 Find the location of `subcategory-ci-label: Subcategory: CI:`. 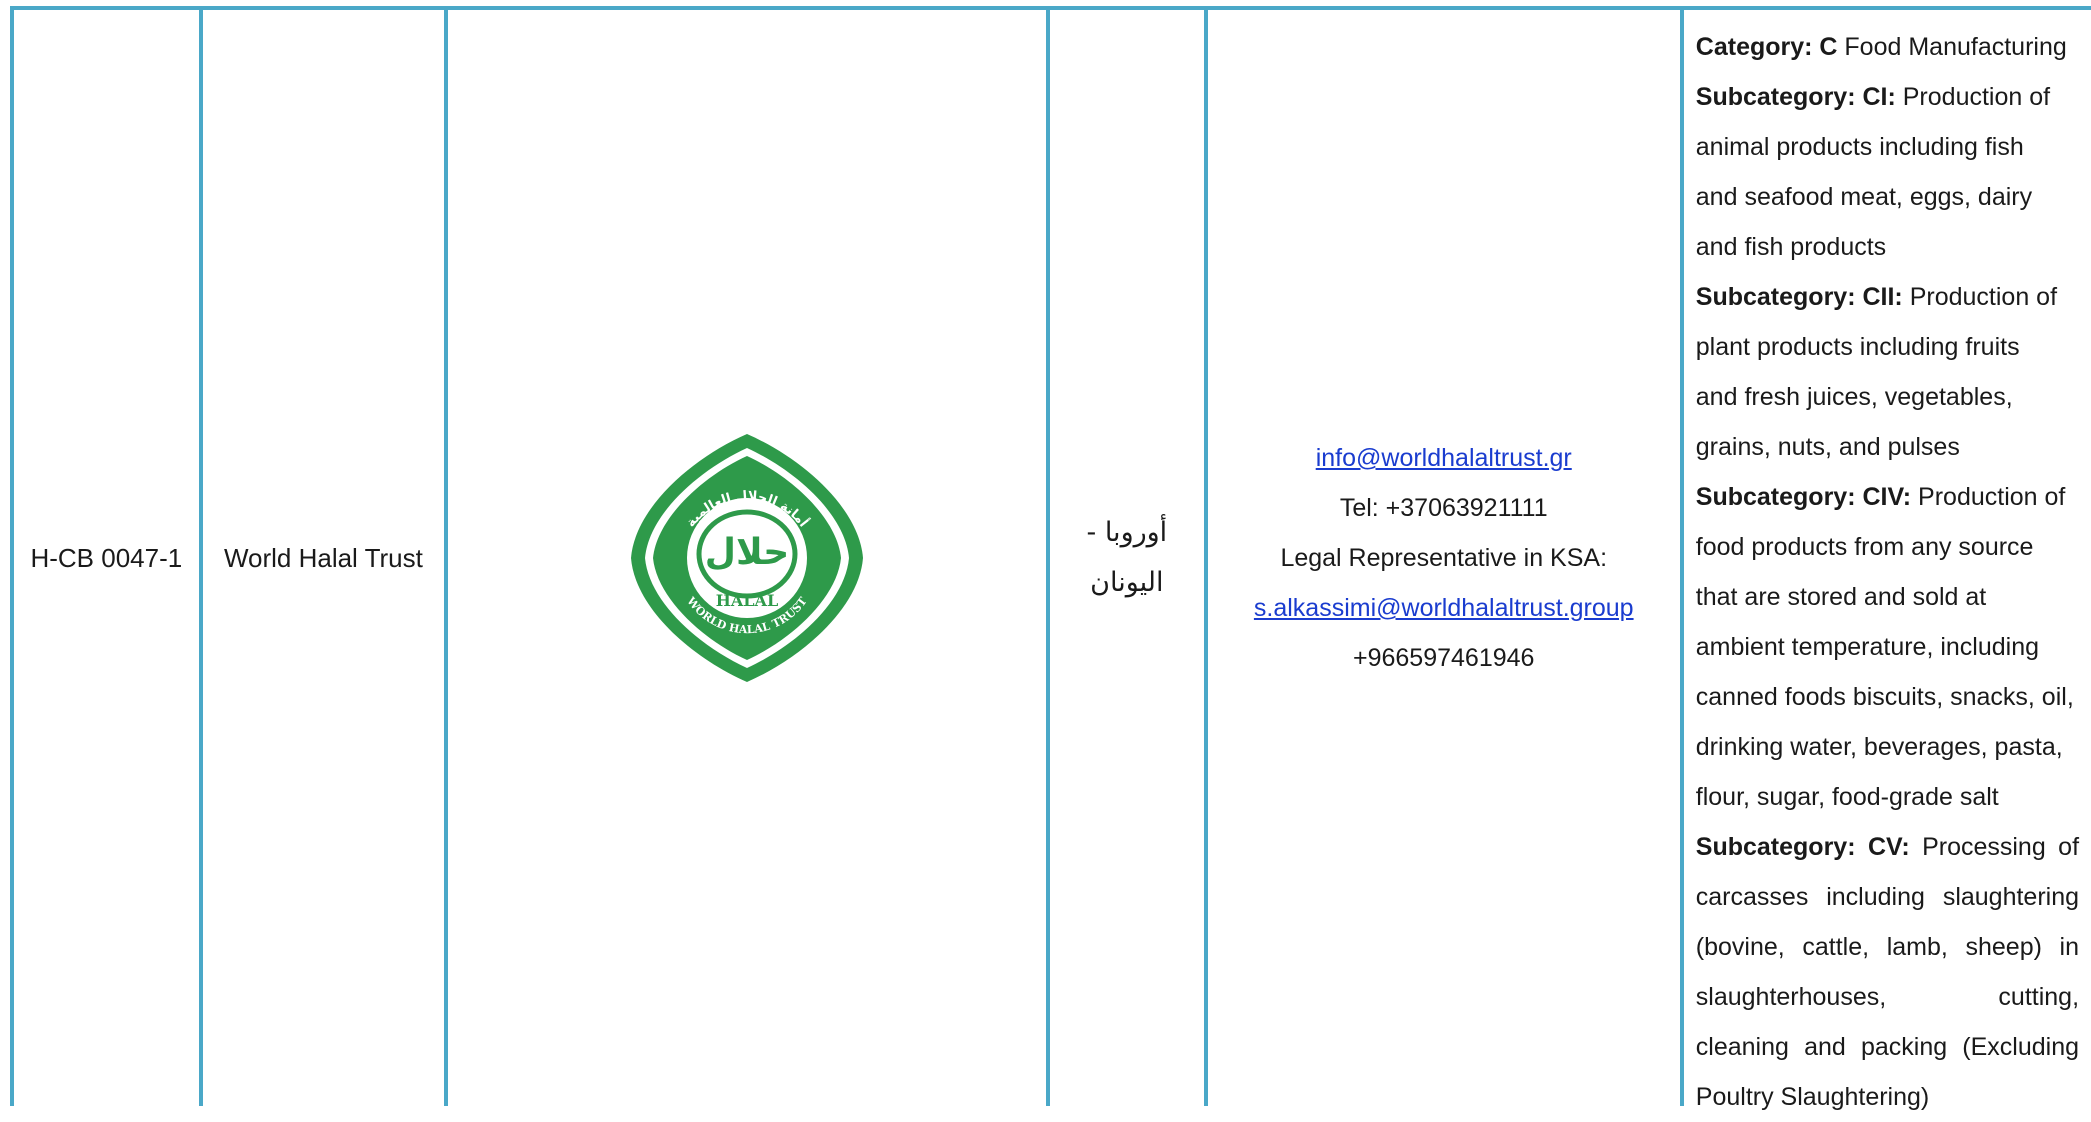

subcategory-ci-label: Subcategory: CI: is located at coordinates (1795, 97).